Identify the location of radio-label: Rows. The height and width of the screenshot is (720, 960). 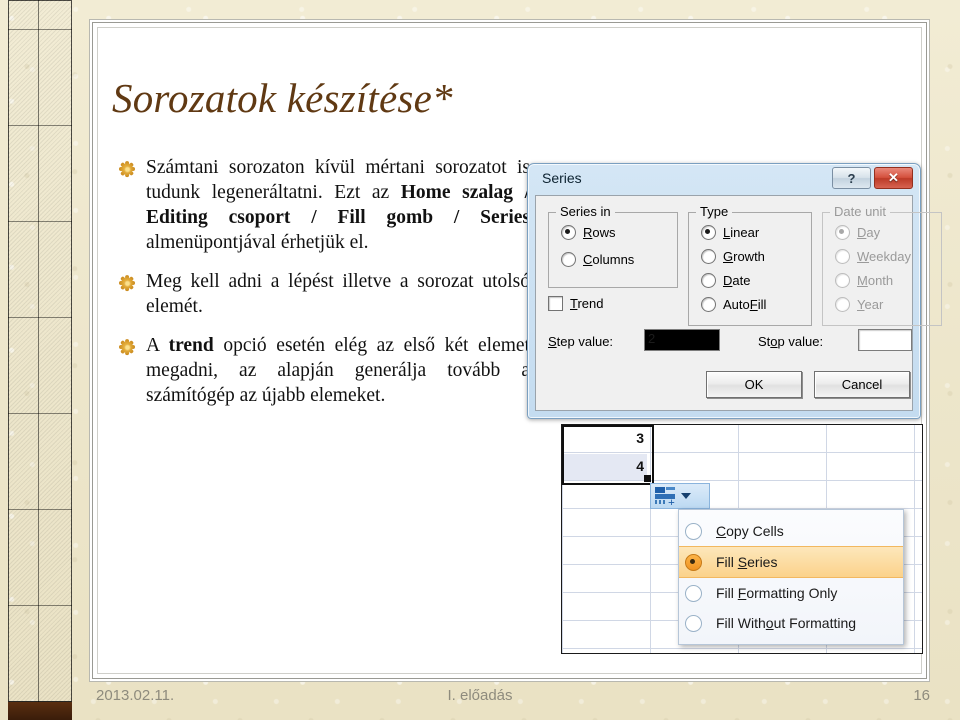
(599, 232).